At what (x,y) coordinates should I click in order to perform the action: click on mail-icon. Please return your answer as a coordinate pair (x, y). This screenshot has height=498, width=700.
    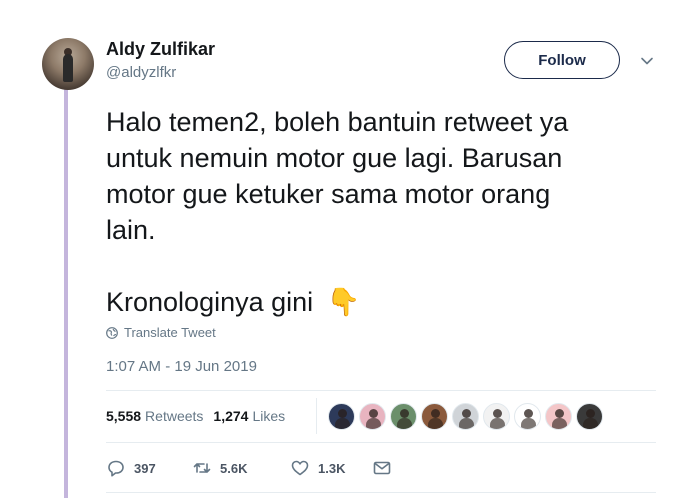
    Looking at the image, I should click on (382, 468).